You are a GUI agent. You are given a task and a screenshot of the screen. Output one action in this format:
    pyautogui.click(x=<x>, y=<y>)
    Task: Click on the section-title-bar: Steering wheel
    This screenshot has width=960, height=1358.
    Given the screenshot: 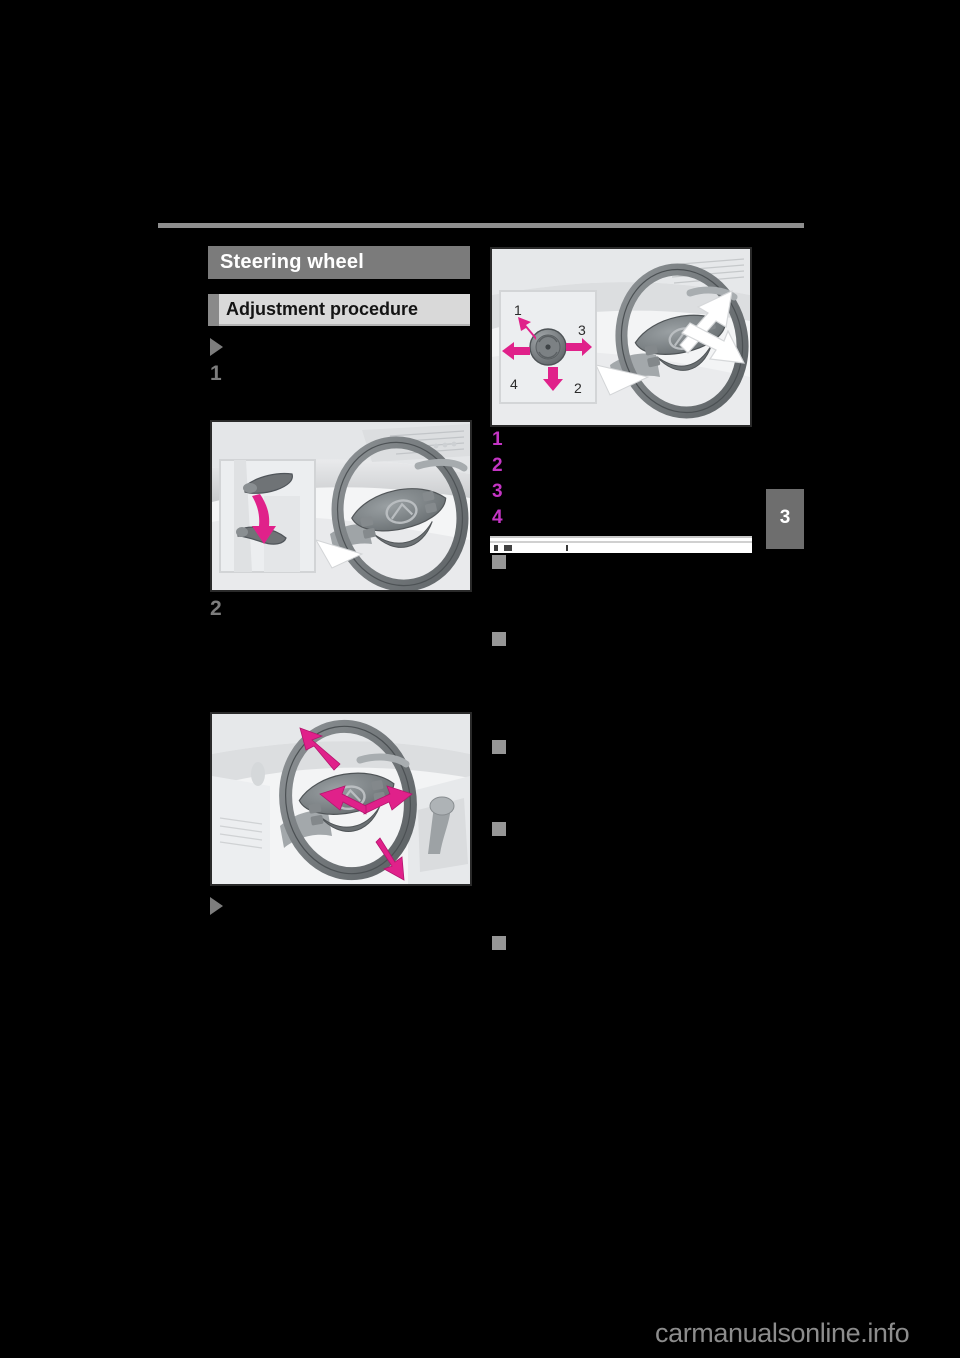 What is the action you would take?
    pyautogui.click(x=339, y=262)
    